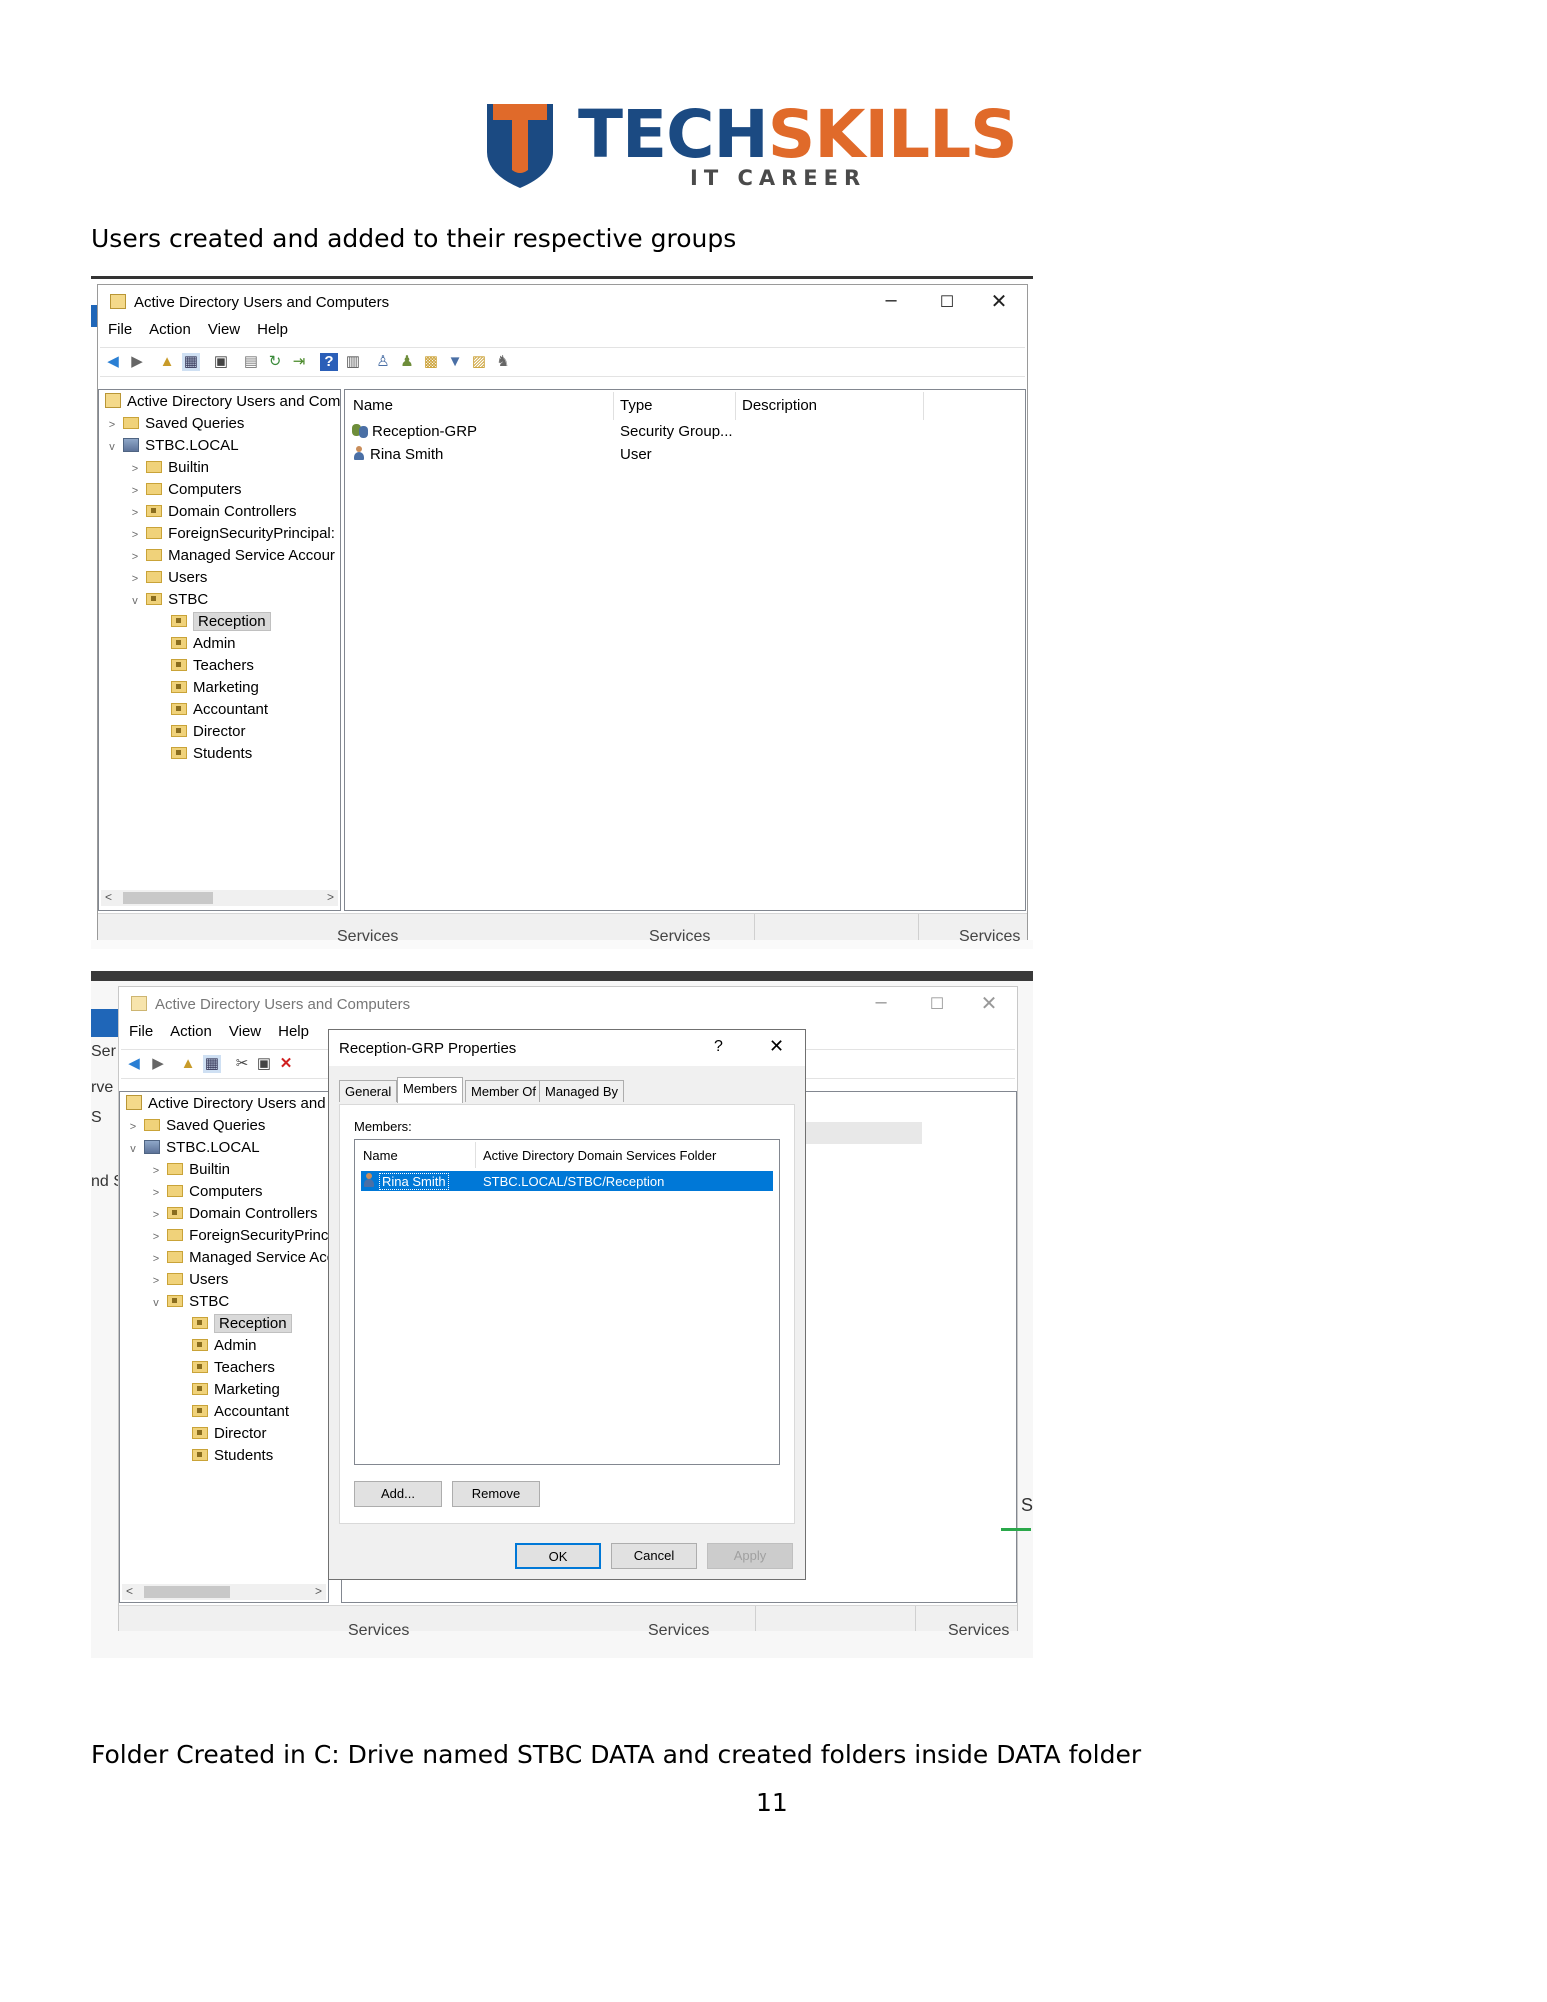 The width and height of the screenshot is (1547, 2002). Describe the element at coordinates (718, 1047) in the screenshot. I see `help-button: ?` at that location.